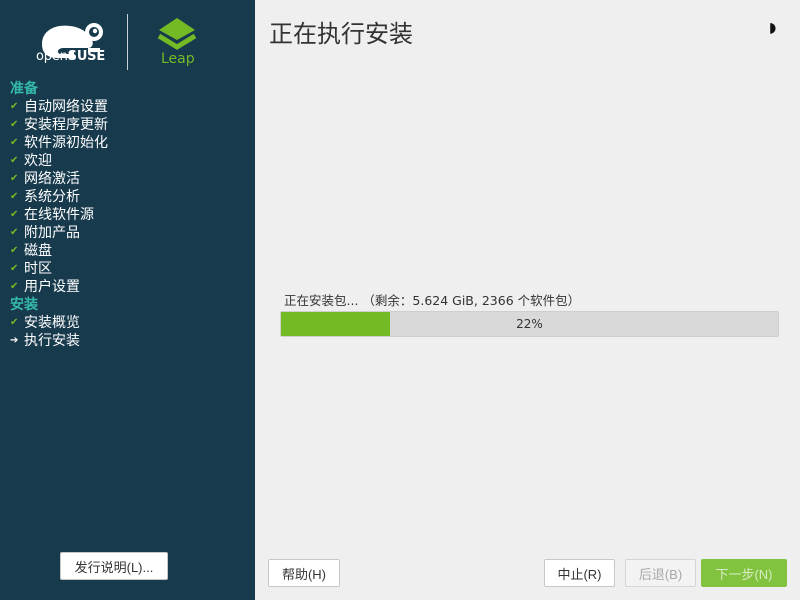  Describe the element at coordinates (178, 59) in the screenshot. I see `leap-wordmark: Leap` at that location.